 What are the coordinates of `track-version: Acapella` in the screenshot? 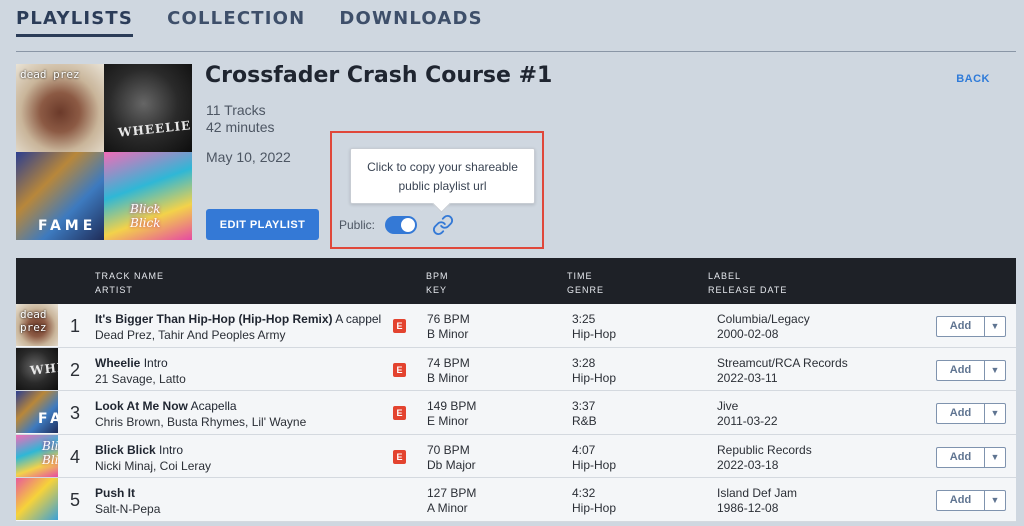 It's located at (213, 406).